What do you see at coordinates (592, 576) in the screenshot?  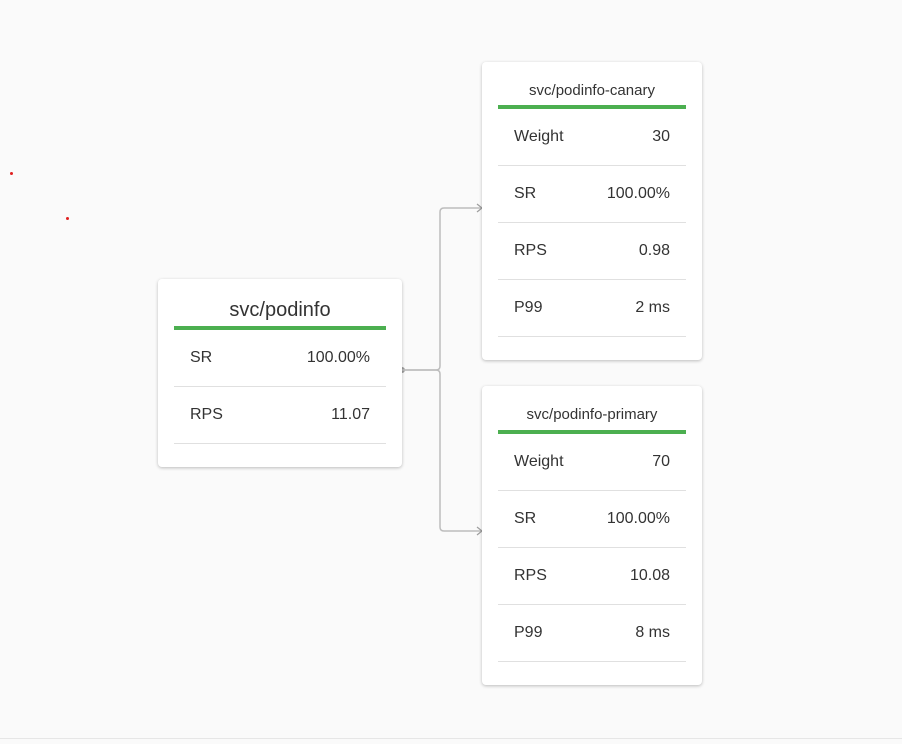 I see `metric-row: RPS 10.08` at bounding box center [592, 576].